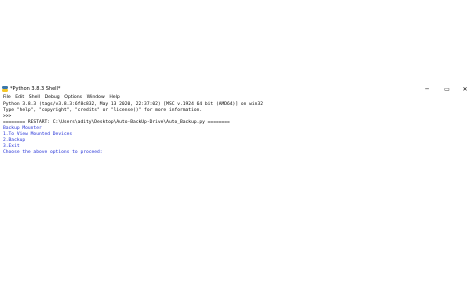 Image resolution: width=474 pixels, height=296 pixels. Describe the element at coordinates (73, 98) in the screenshot. I see `menu-options: Options` at that location.